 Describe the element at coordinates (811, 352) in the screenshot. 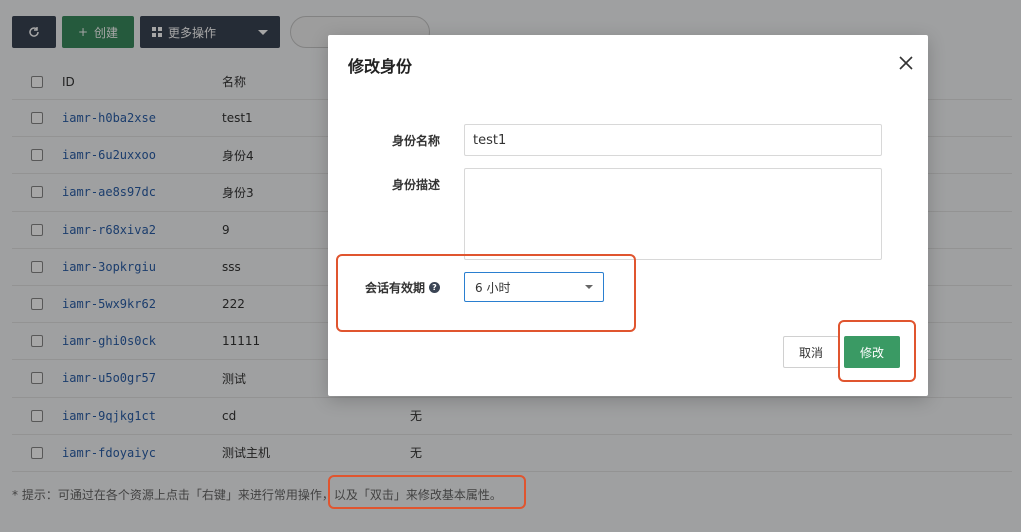

I see `cancel-button: 取消` at that location.